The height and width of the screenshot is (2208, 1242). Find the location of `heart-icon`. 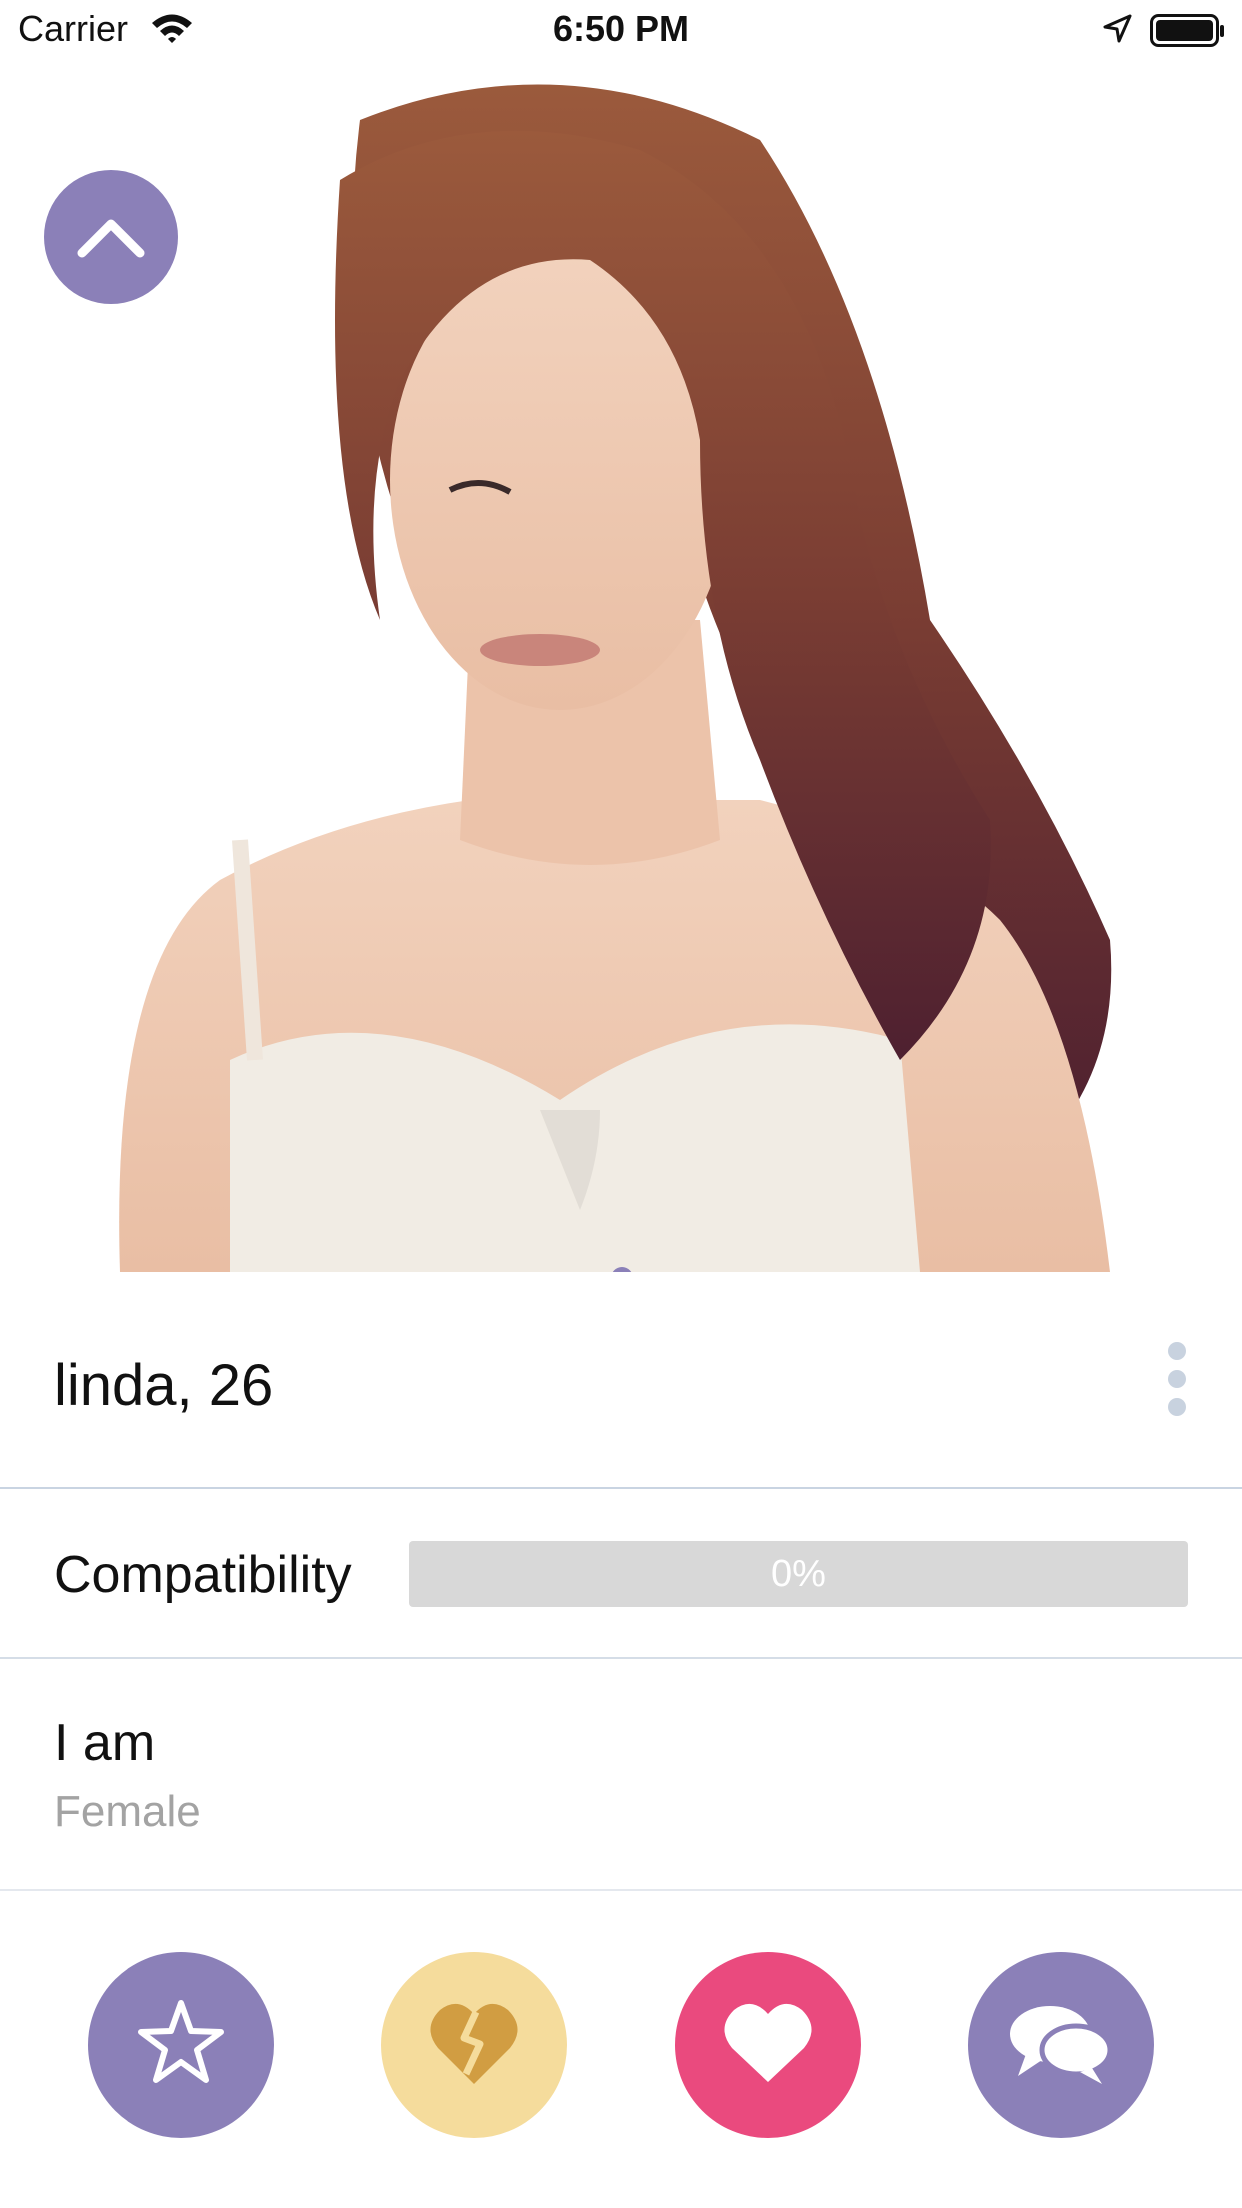

heart-icon is located at coordinates (768, 2045).